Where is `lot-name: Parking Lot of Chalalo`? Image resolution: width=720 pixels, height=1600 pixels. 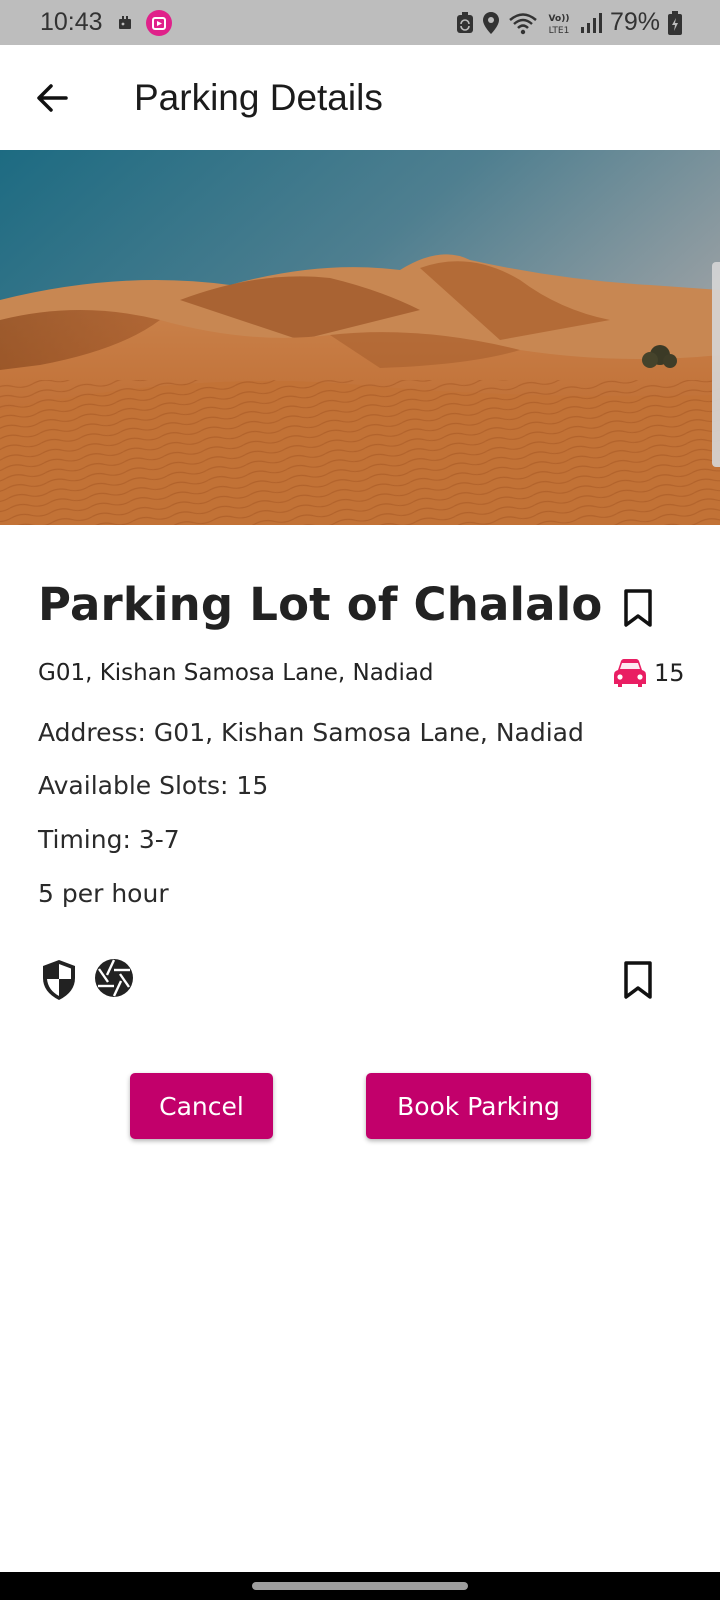
lot-name: Parking Lot of Chalalo is located at coordinates (320, 604).